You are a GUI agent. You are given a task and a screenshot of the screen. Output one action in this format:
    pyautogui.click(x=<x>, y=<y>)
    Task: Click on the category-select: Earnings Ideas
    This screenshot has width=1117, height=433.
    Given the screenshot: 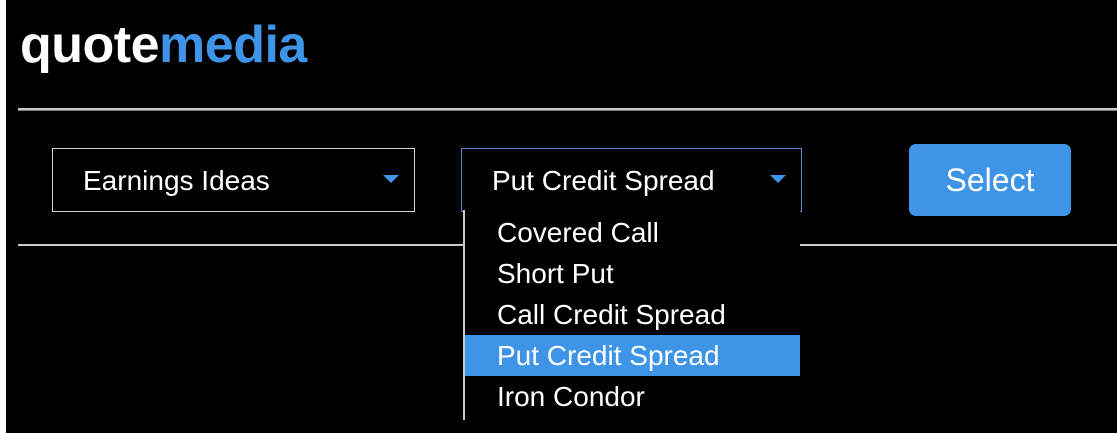 What is the action you would take?
    pyautogui.click(x=233, y=180)
    